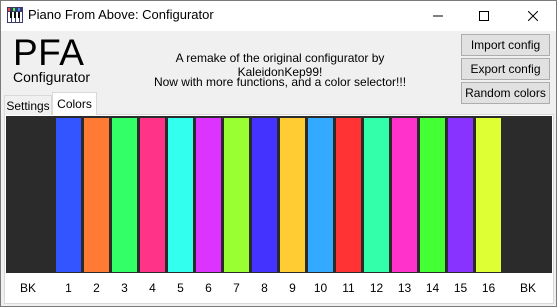 Image resolution: width=557 pixels, height=307 pixels. What do you see at coordinates (279, 288) in the screenshot?
I see `channel-labels: BK 1 2 3 4 5 6 7 8 9 10 11 12 13 14 15 16 BK` at bounding box center [279, 288].